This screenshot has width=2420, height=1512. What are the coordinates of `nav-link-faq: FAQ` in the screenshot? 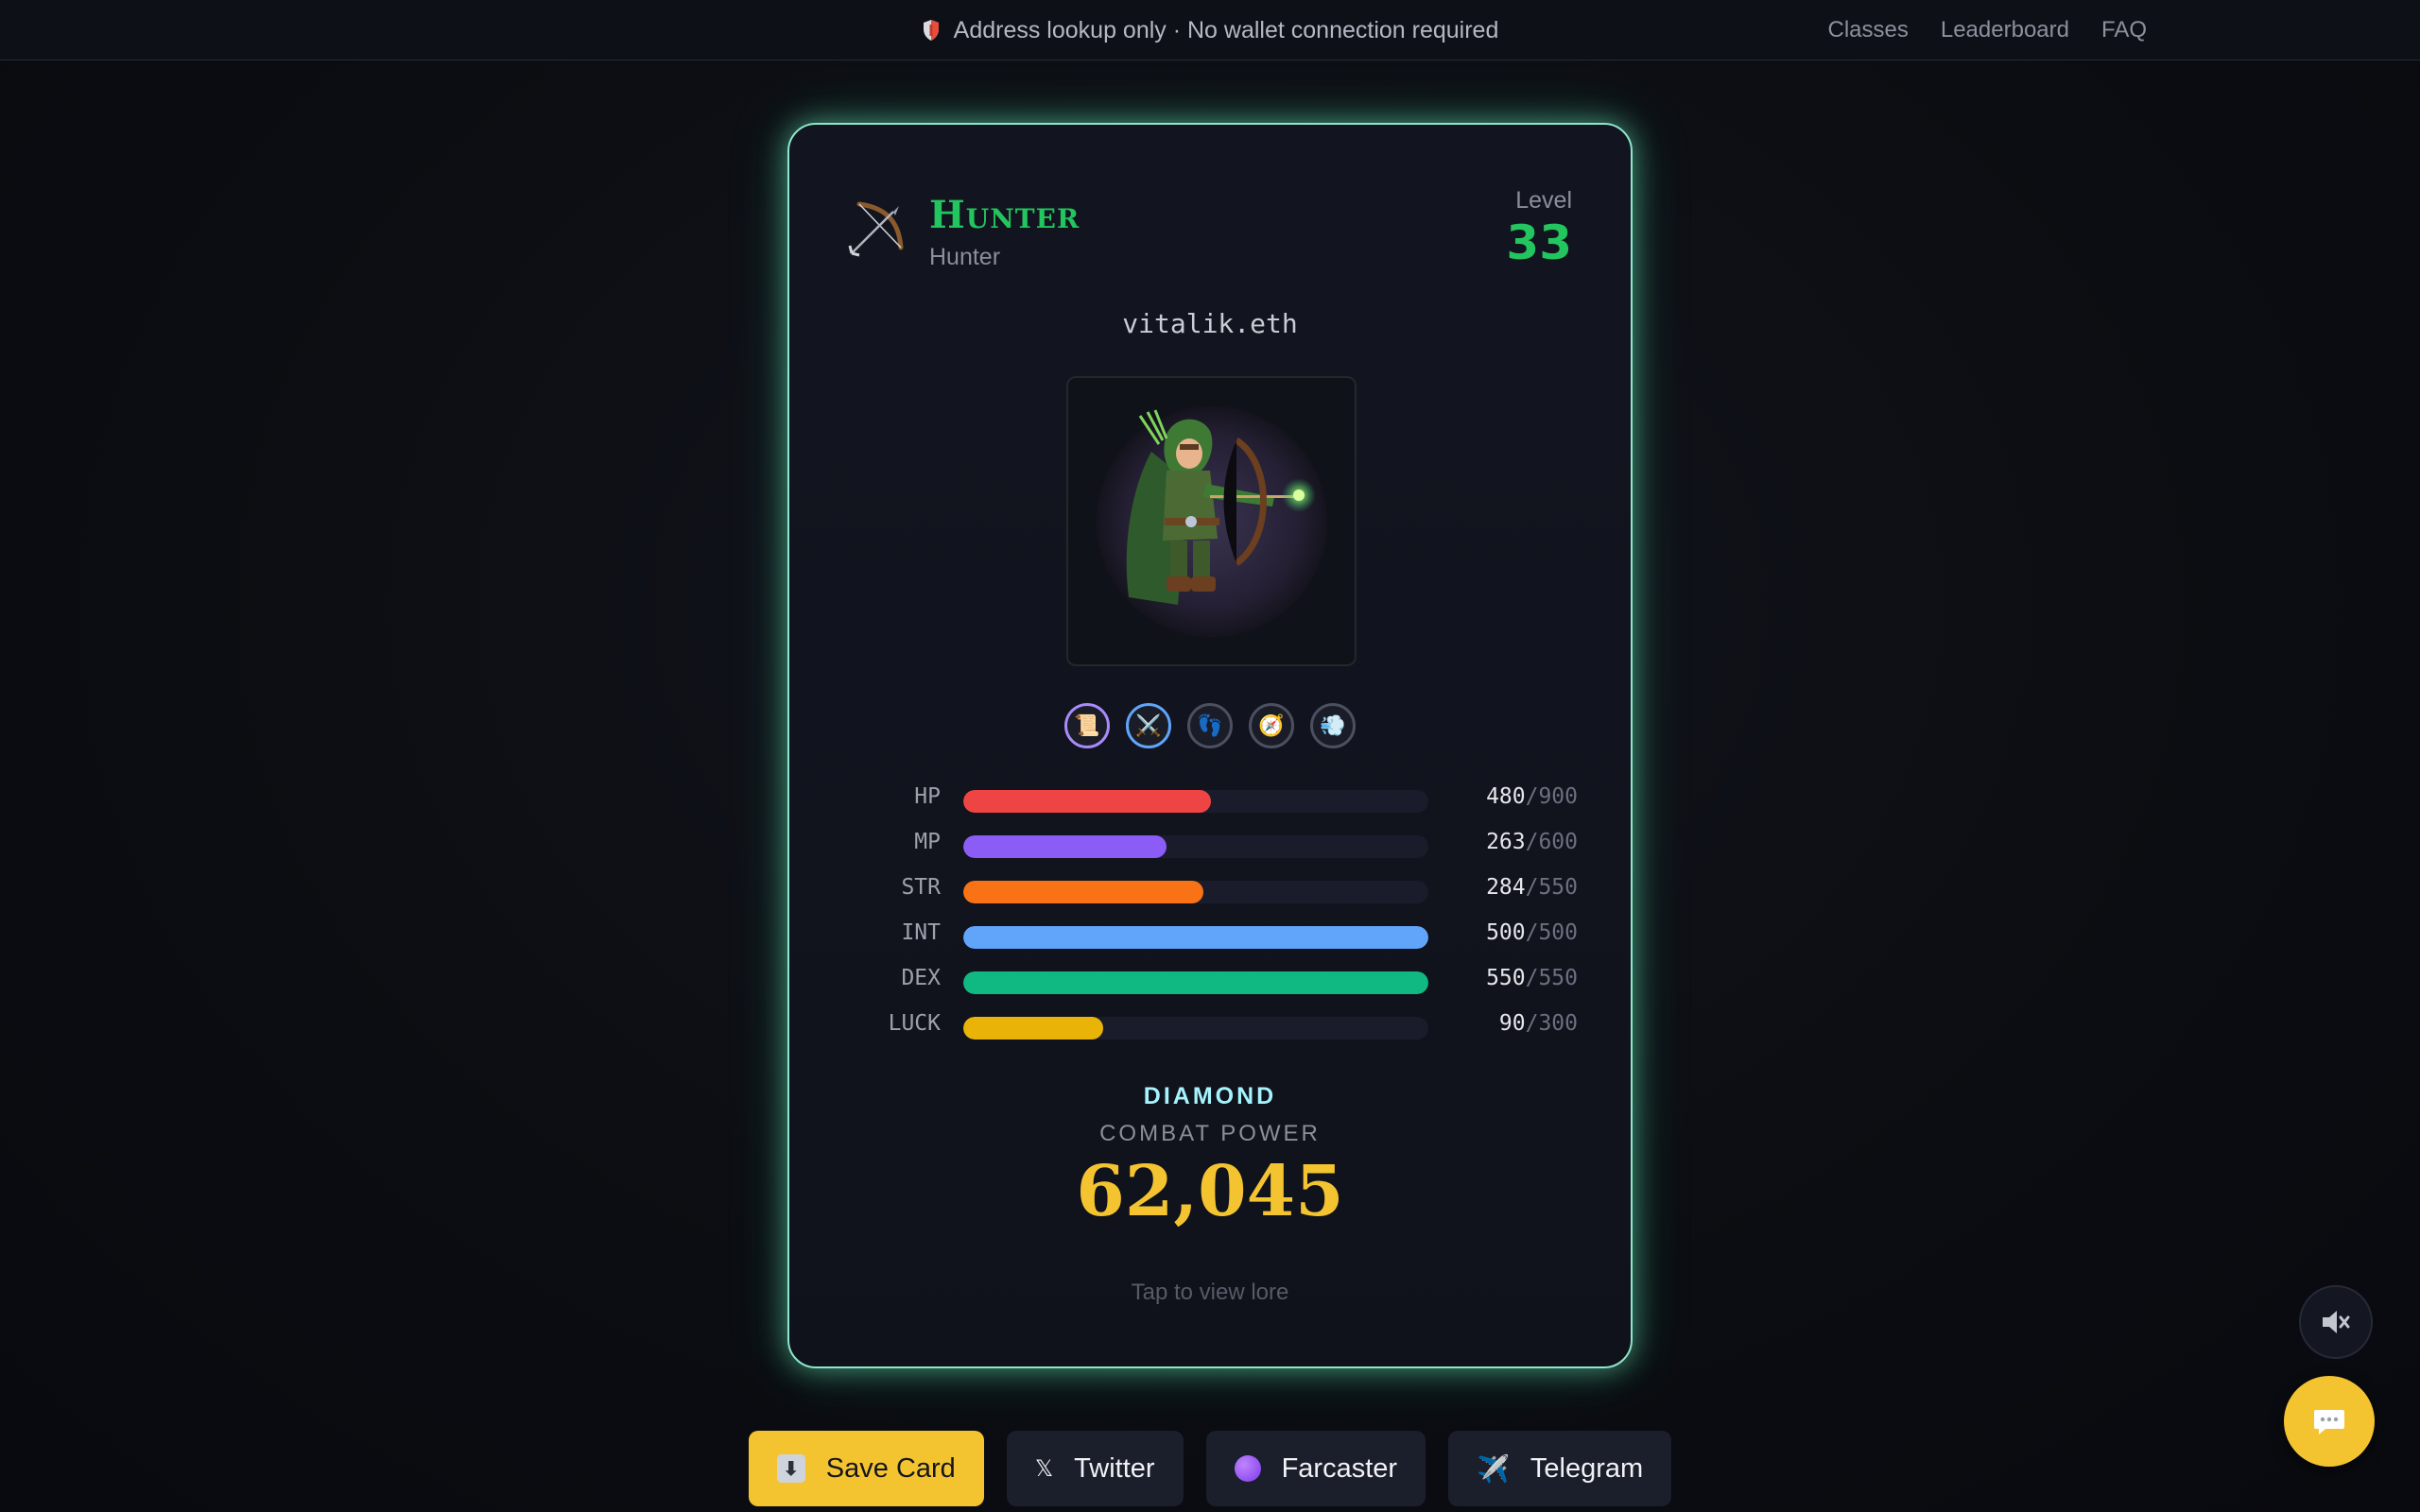 It's located at (2124, 30).